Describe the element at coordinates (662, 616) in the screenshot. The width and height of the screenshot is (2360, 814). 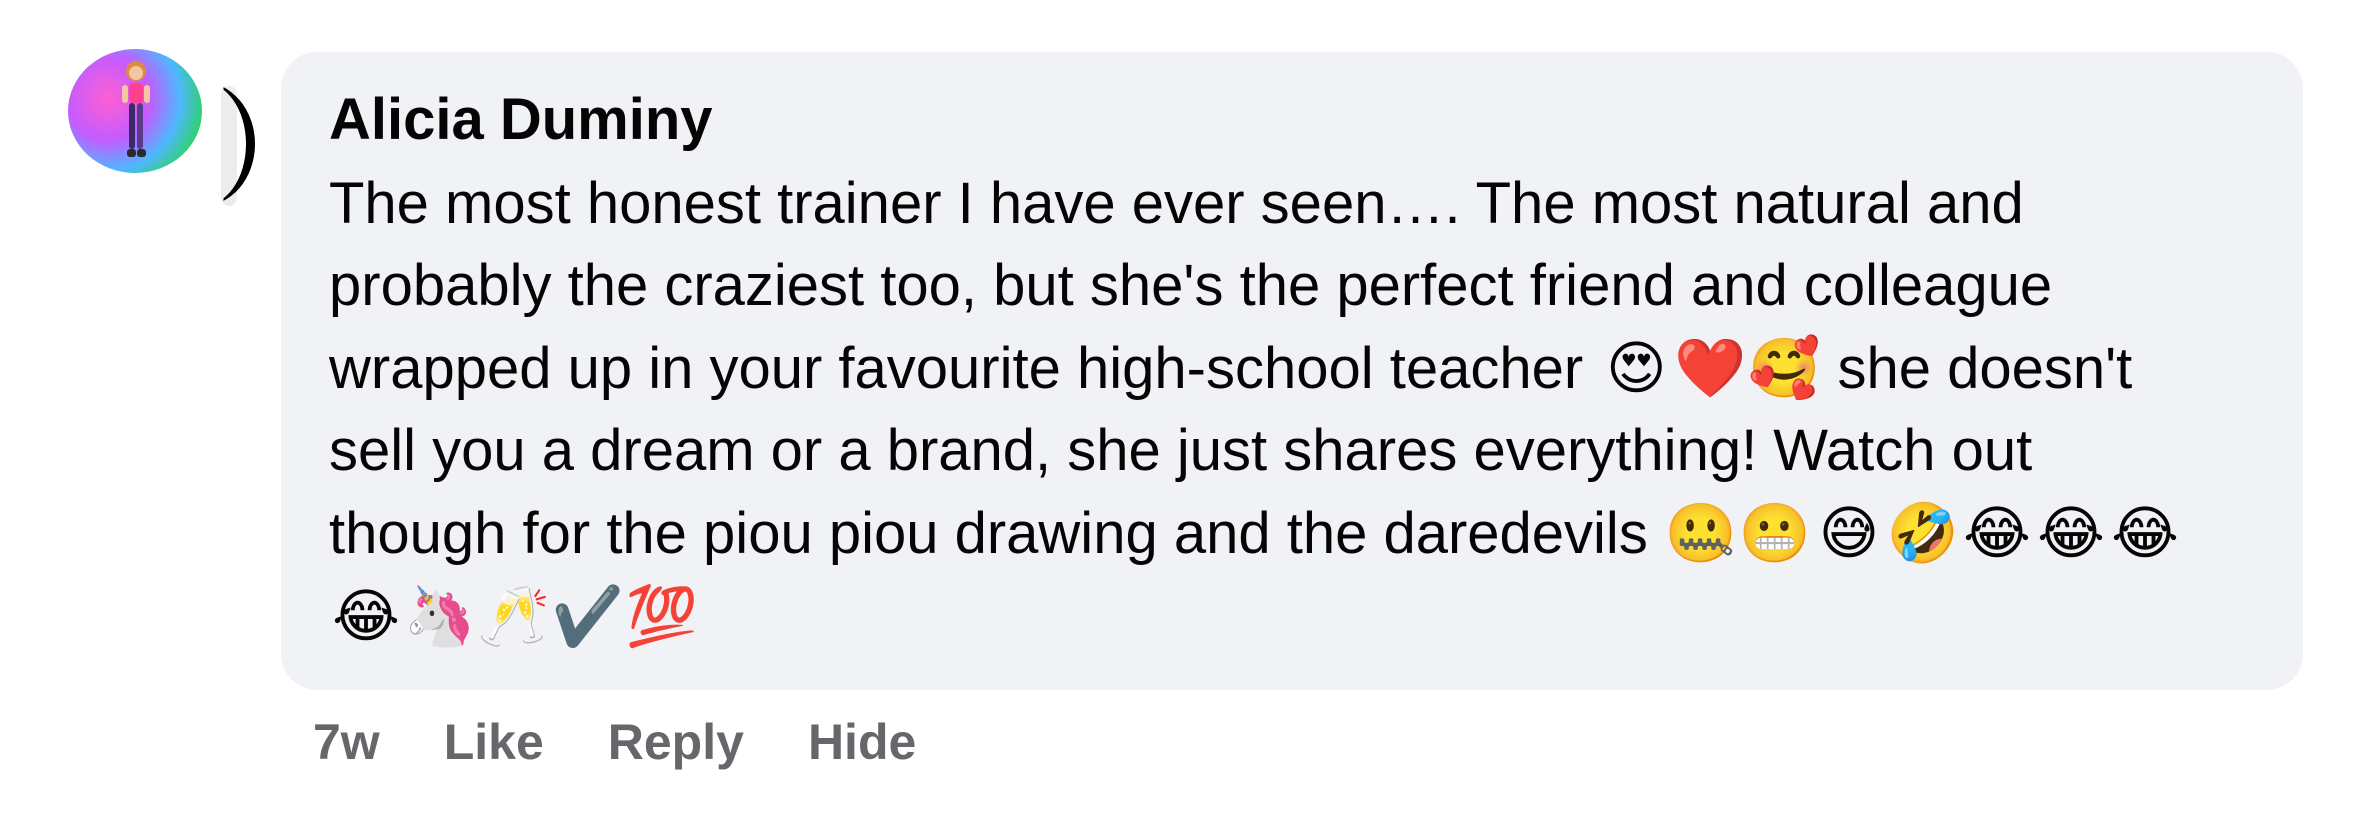
I see `hundred-points-emoji-icon: 💯` at that location.